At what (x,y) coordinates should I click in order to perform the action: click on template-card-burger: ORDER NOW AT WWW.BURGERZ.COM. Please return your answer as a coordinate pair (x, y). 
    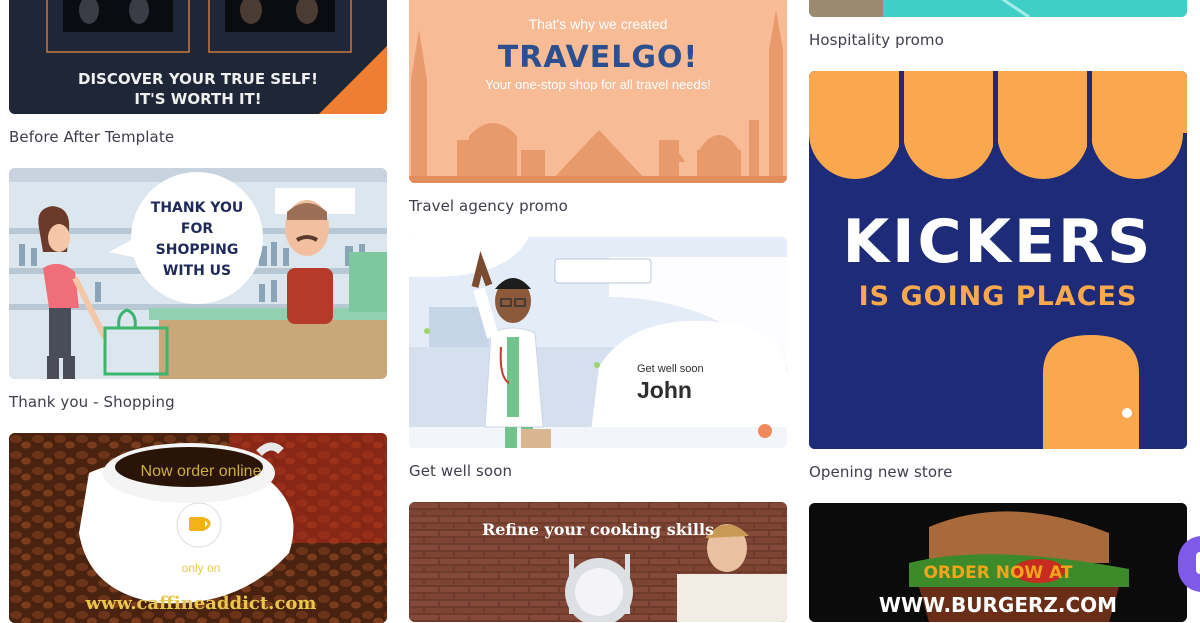
    Looking at the image, I should click on (998, 562).